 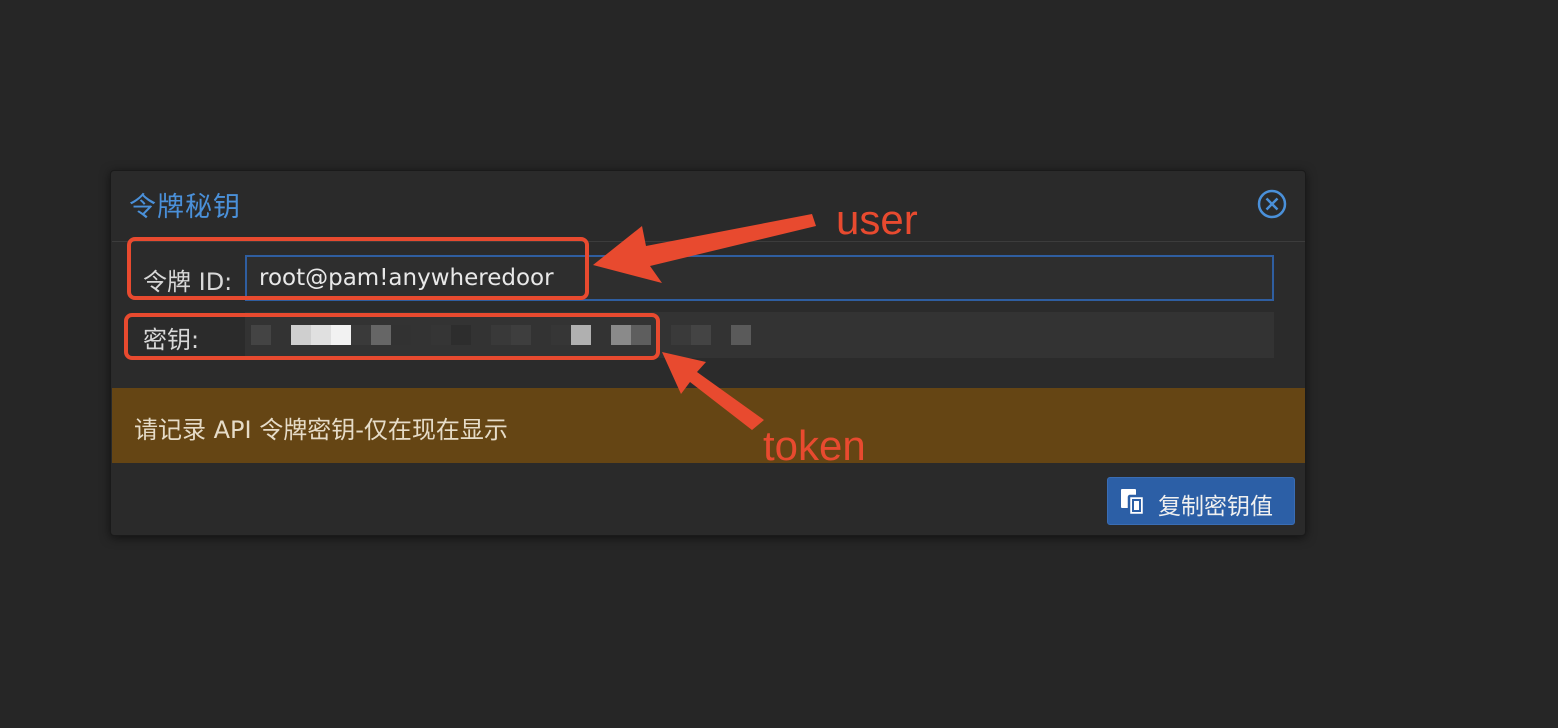 I want to click on token-annotation-label: token, so click(x=814, y=445).